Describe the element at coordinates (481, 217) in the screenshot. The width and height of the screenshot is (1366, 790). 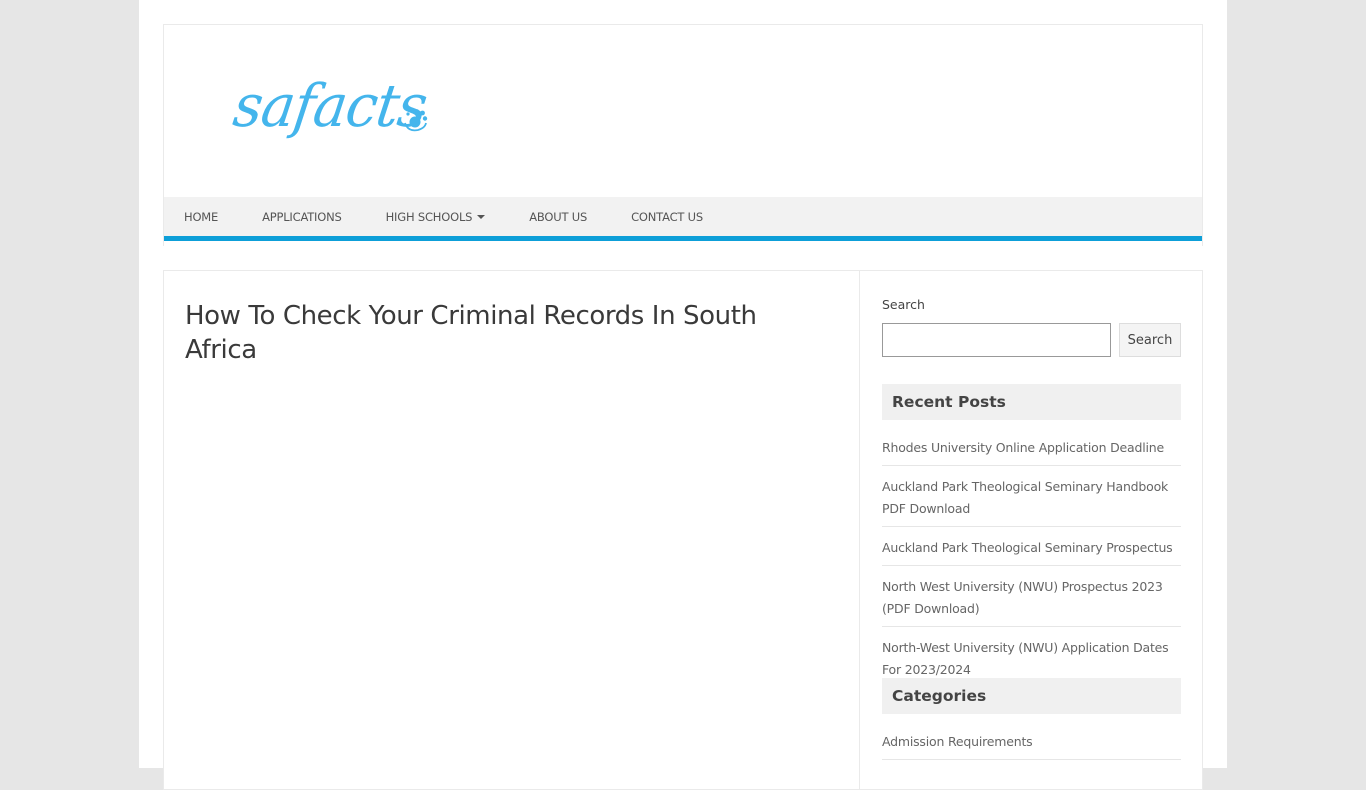
I see `caret-down-icon` at that location.